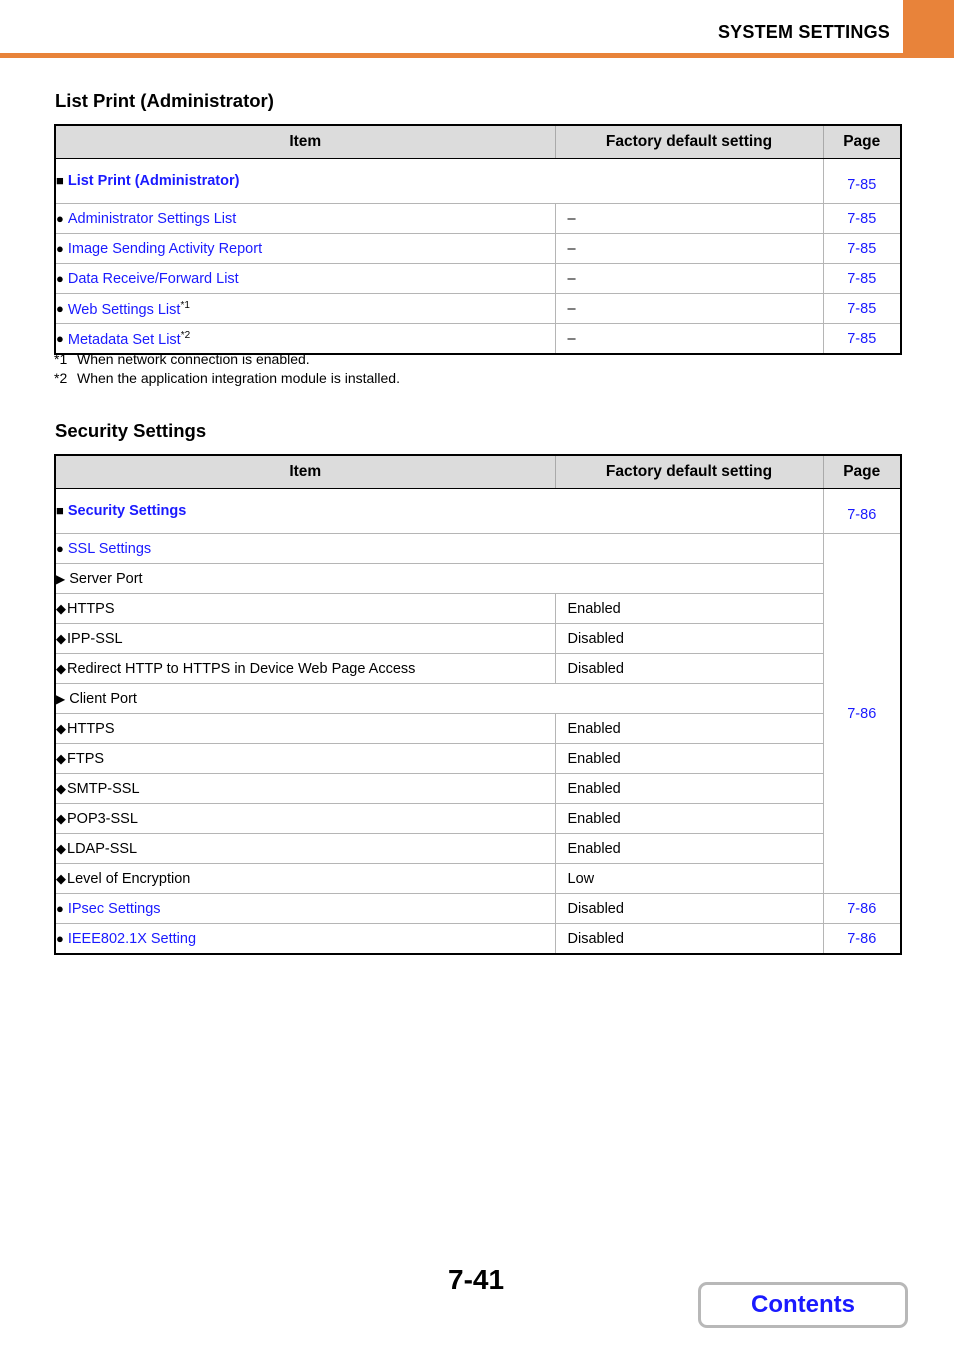 The height and width of the screenshot is (1350, 954). I want to click on table-row: ▶ Client Port, so click(477, 698).